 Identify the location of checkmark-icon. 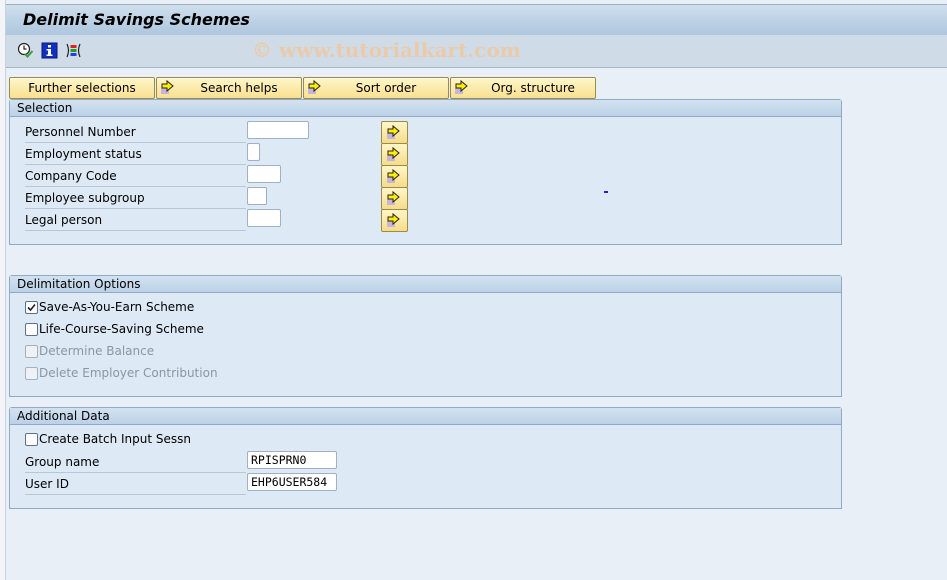
(31, 307).